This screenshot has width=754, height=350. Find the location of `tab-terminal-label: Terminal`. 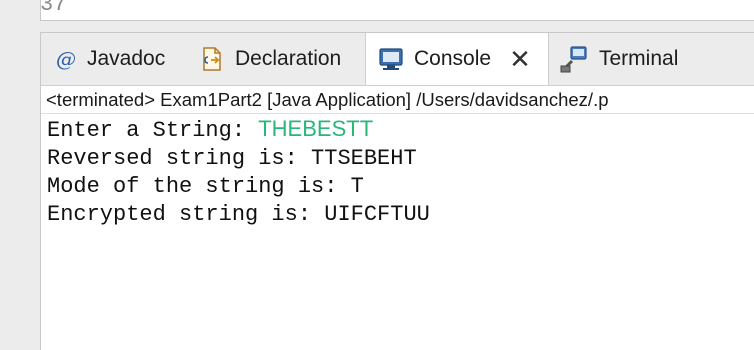

tab-terminal-label: Terminal is located at coordinates (639, 58).